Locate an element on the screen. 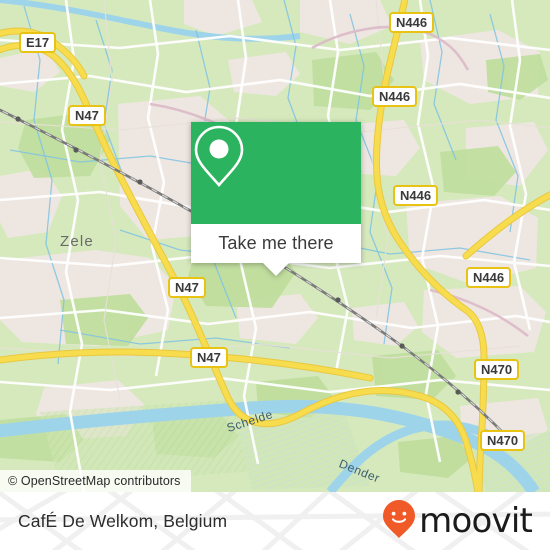 The height and width of the screenshot is (550, 550). take-me-there-callout: Take me there is located at coordinates (276, 199).